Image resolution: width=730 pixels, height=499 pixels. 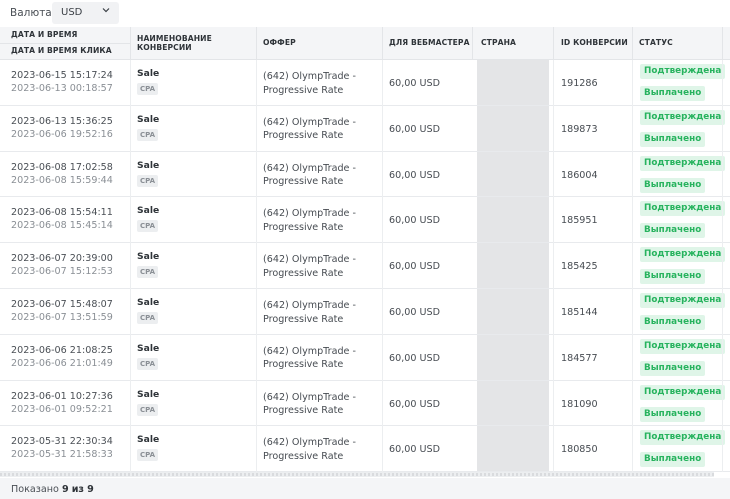 What do you see at coordinates (192, 43) in the screenshot?
I see `column-header-conversion-name: Наименование конверсии` at bounding box center [192, 43].